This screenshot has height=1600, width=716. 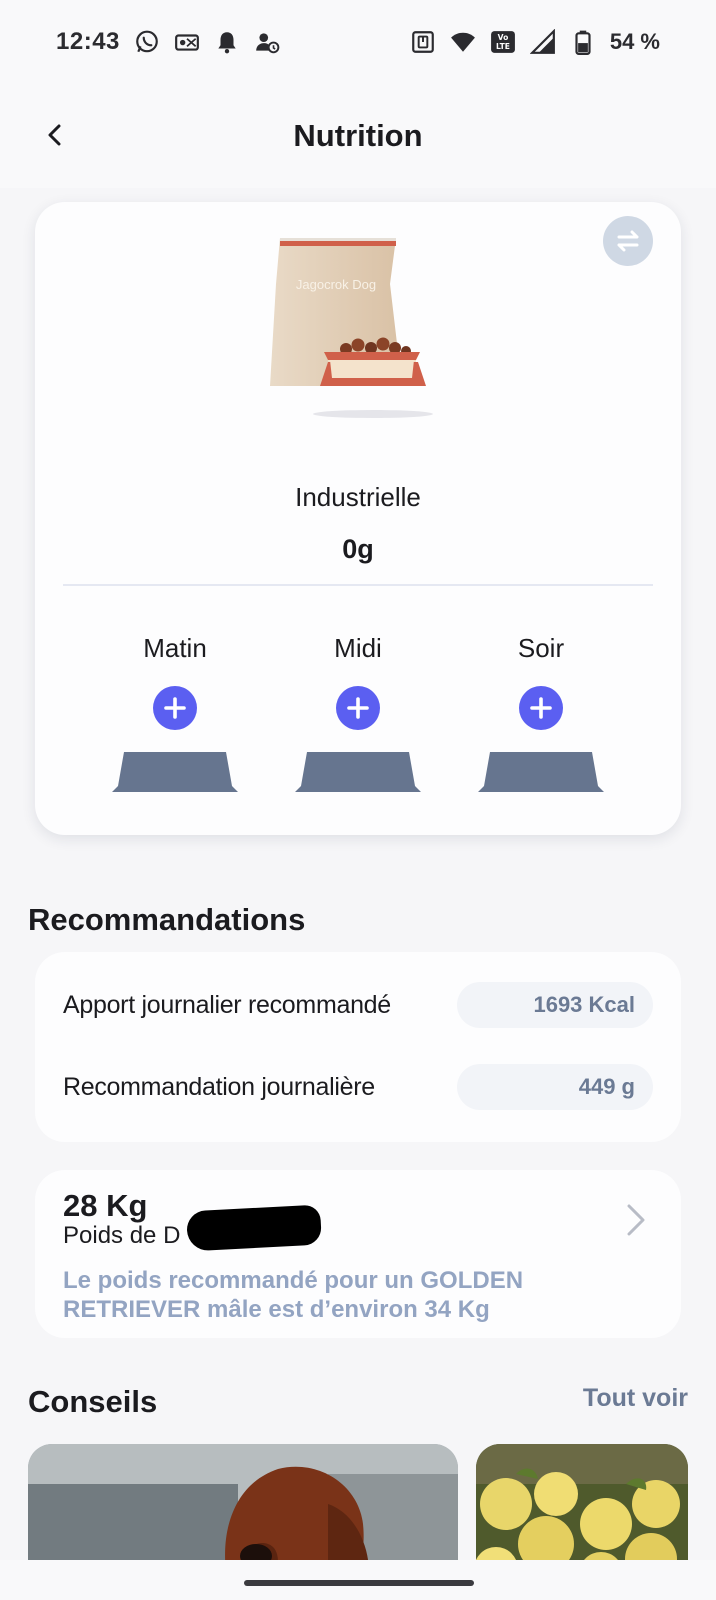 I want to click on bag-brand-label: Jagocrok Dog, so click(x=336, y=284).